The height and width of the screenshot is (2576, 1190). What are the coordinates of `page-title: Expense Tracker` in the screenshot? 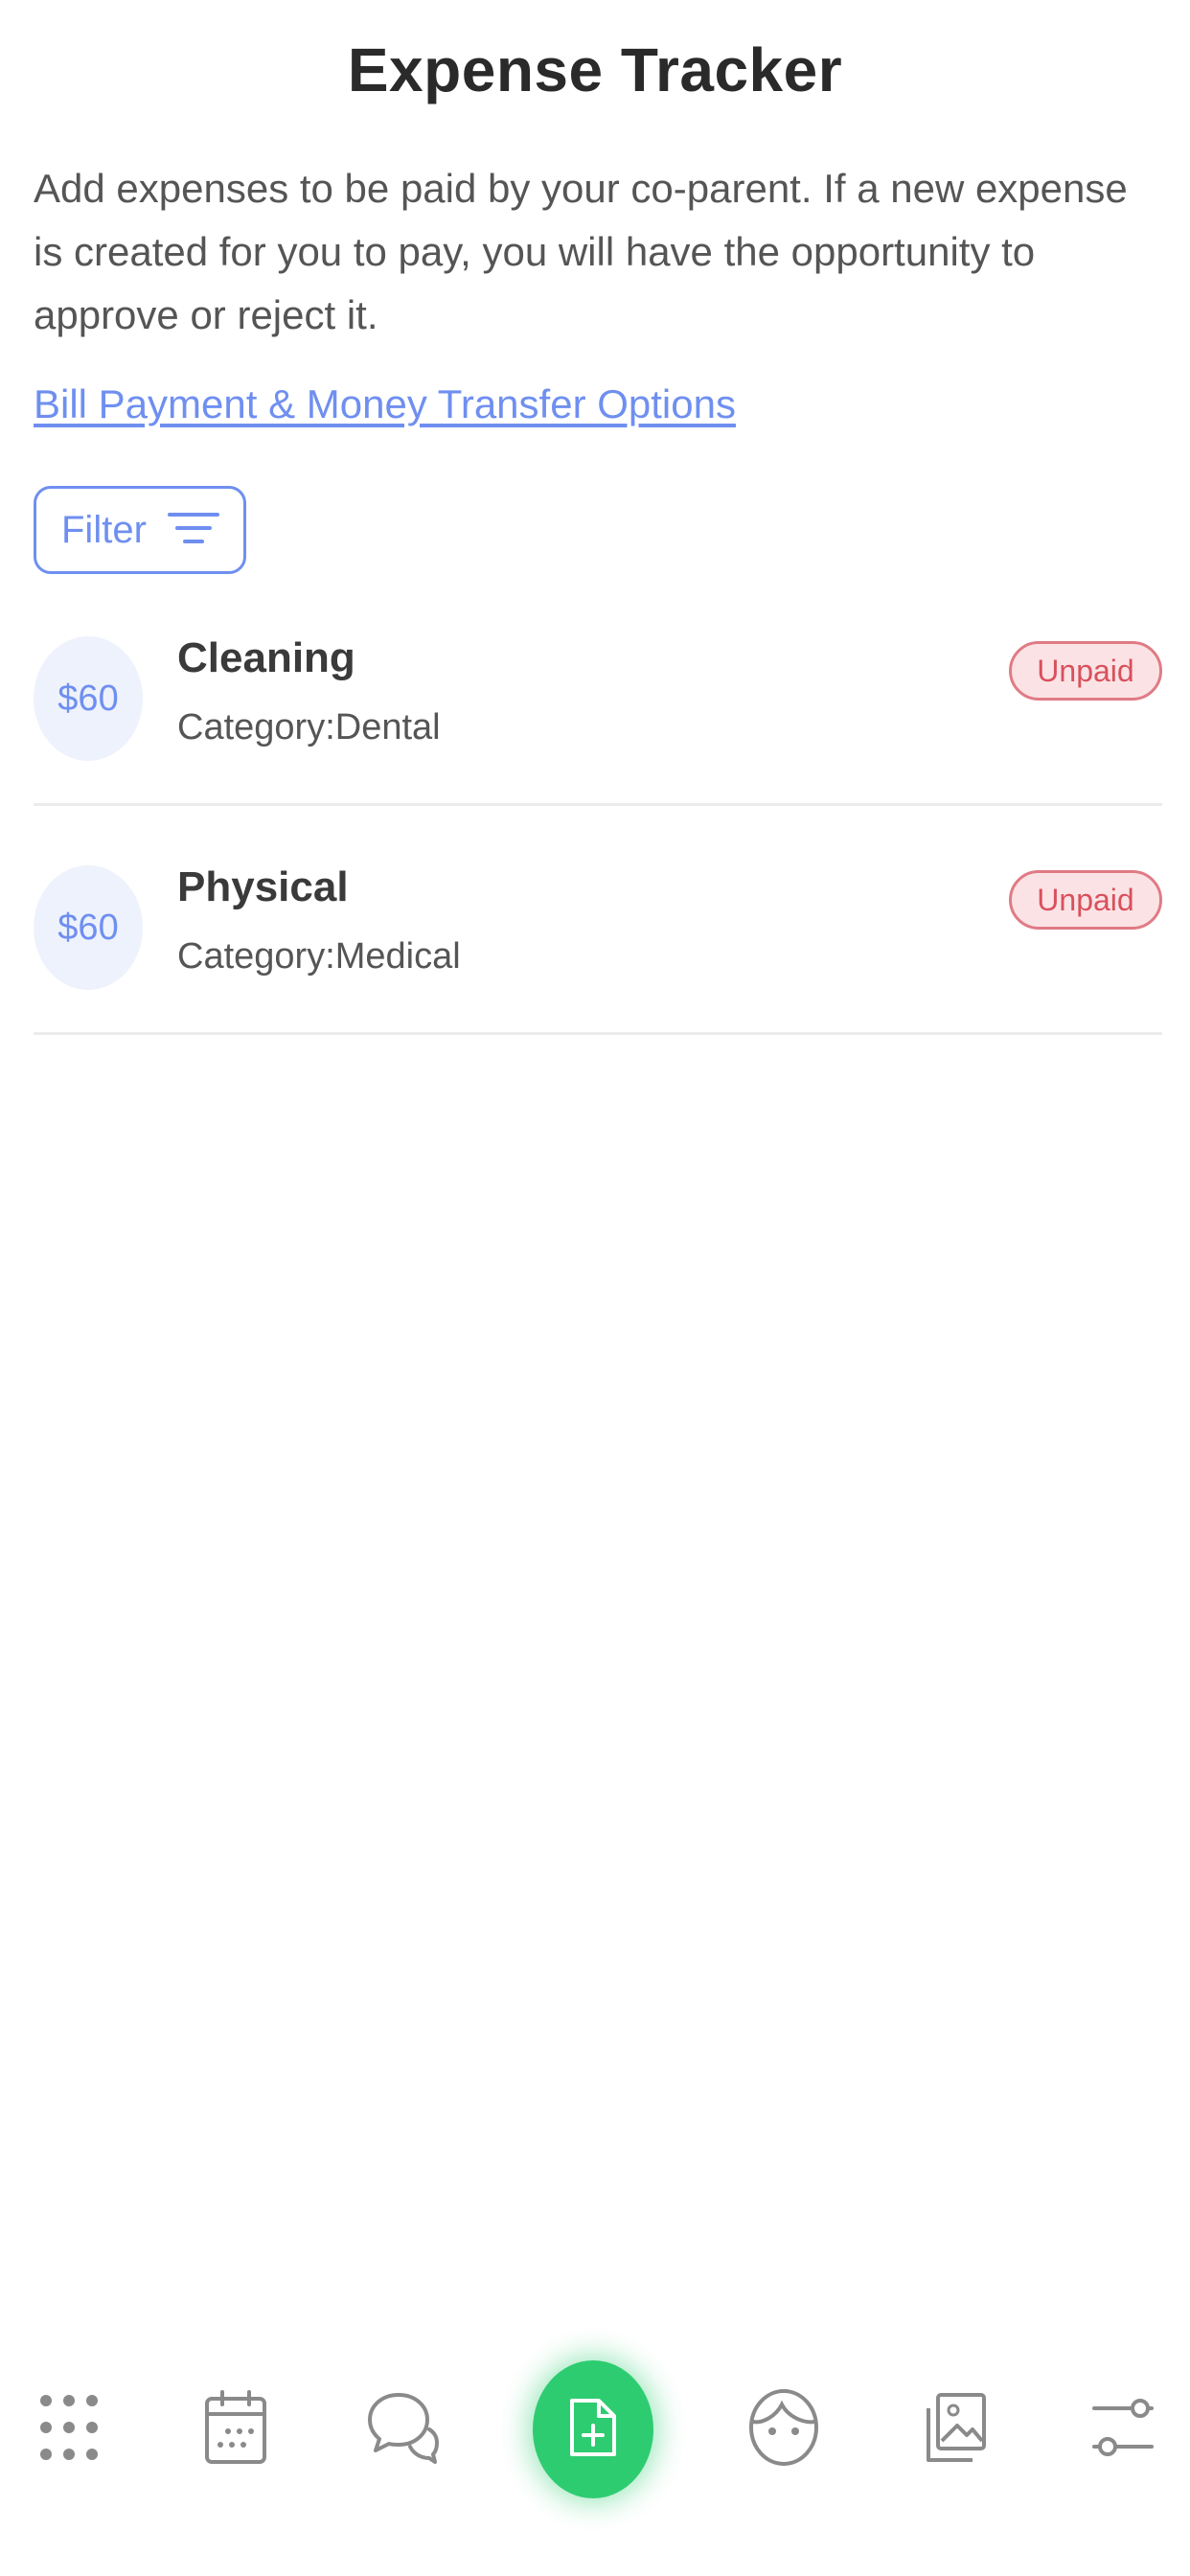 It's located at (595, 69).